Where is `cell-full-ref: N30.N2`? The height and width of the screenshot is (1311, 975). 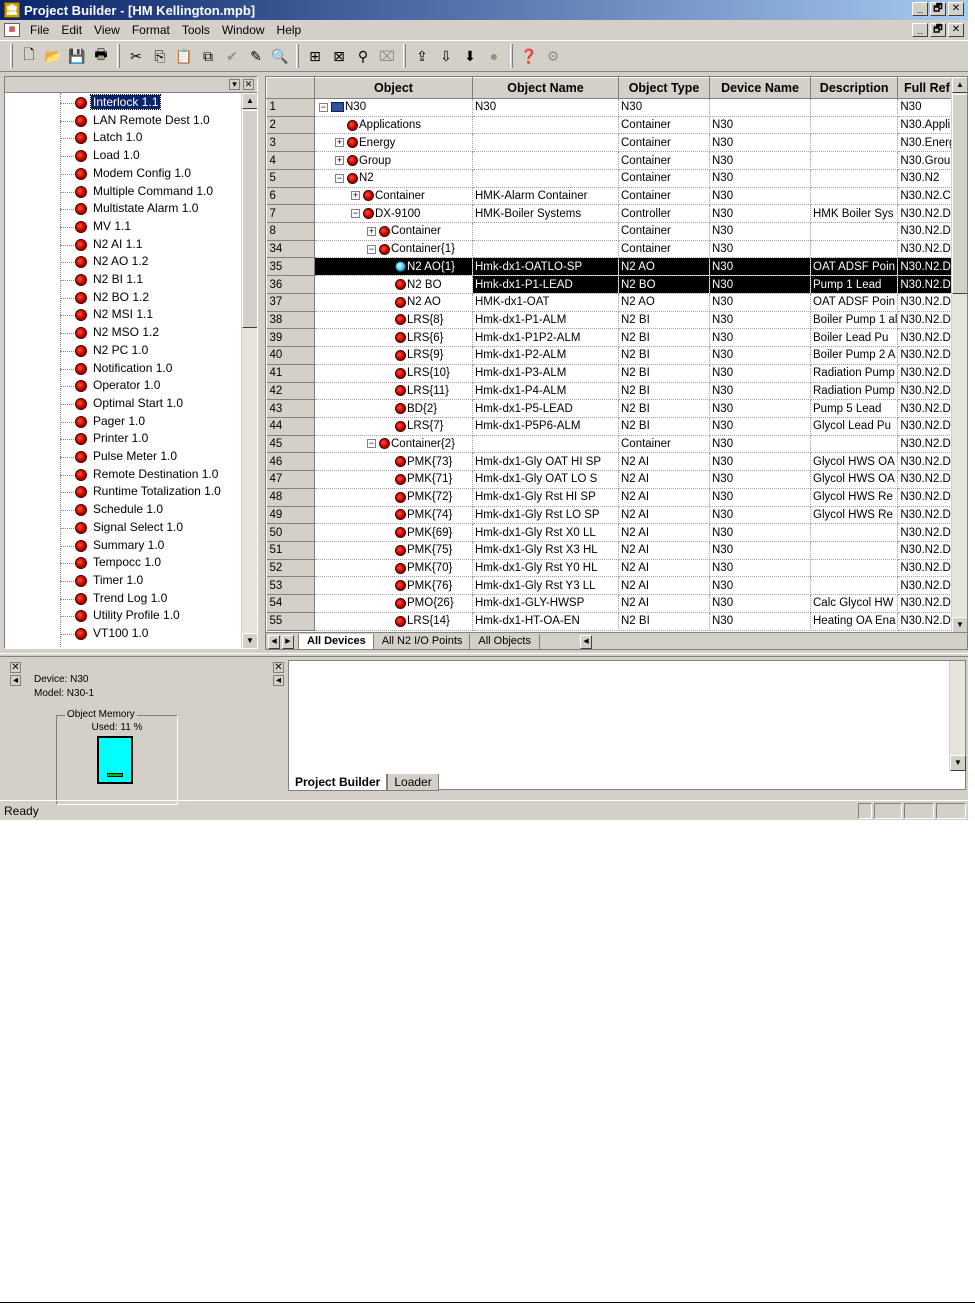
cell-full-ref: N30.N2 is located at coordinates (927, 178).